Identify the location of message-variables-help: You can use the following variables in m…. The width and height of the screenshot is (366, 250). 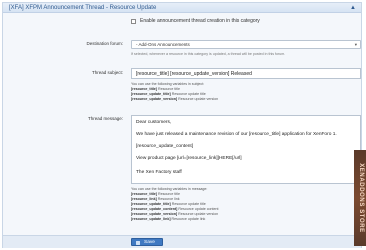
(169, 189).